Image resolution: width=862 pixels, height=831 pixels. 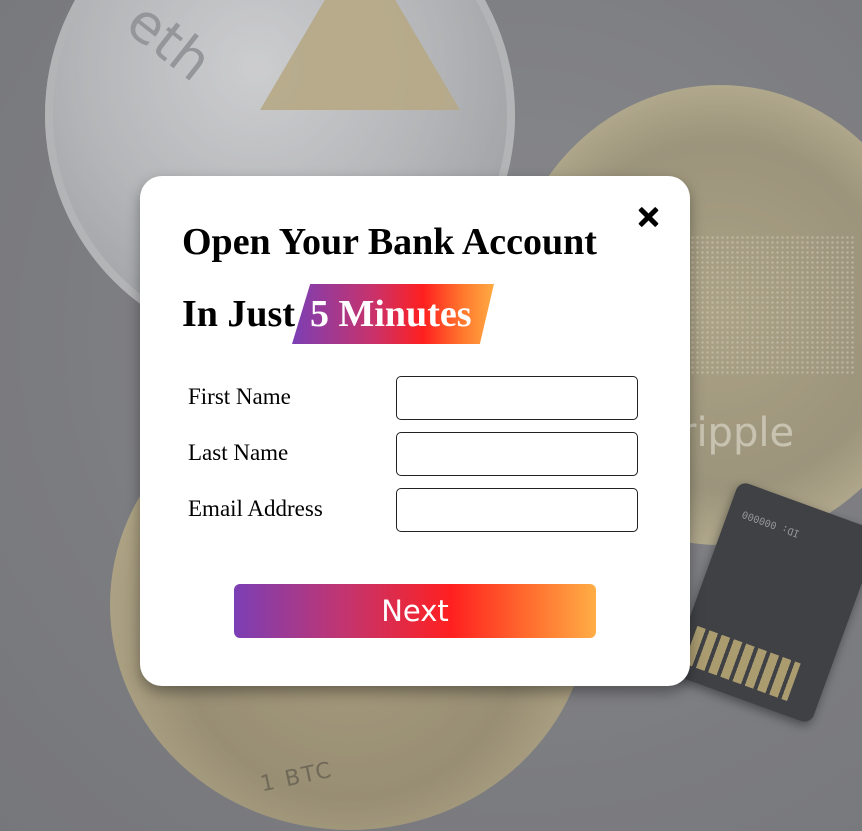 I want to click on close-icon, so click(x=649, y=217).